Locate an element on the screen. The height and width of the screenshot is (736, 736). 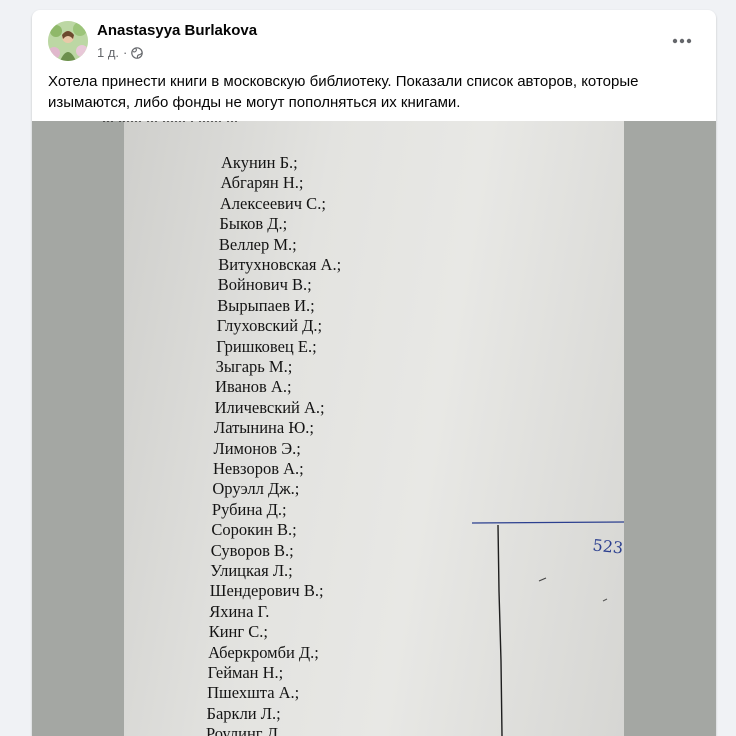
hand-drawn-horizontal-line is located at coordinates (548, 522).